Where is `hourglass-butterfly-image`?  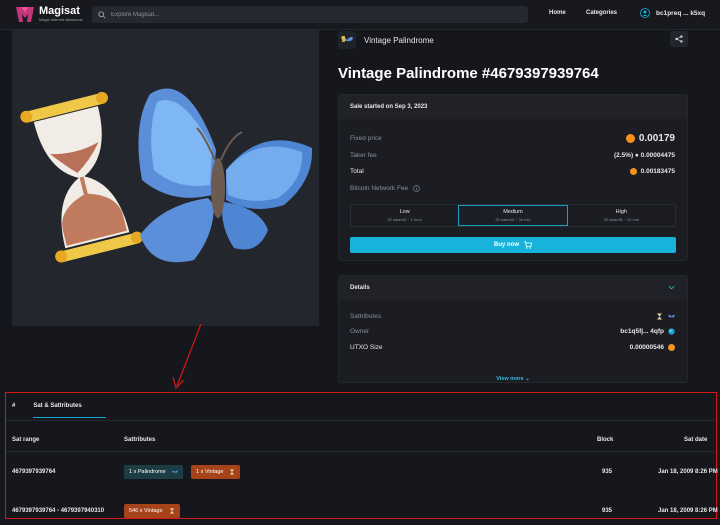 hourglass-butterfly-image is located at coordinates (166, 175).